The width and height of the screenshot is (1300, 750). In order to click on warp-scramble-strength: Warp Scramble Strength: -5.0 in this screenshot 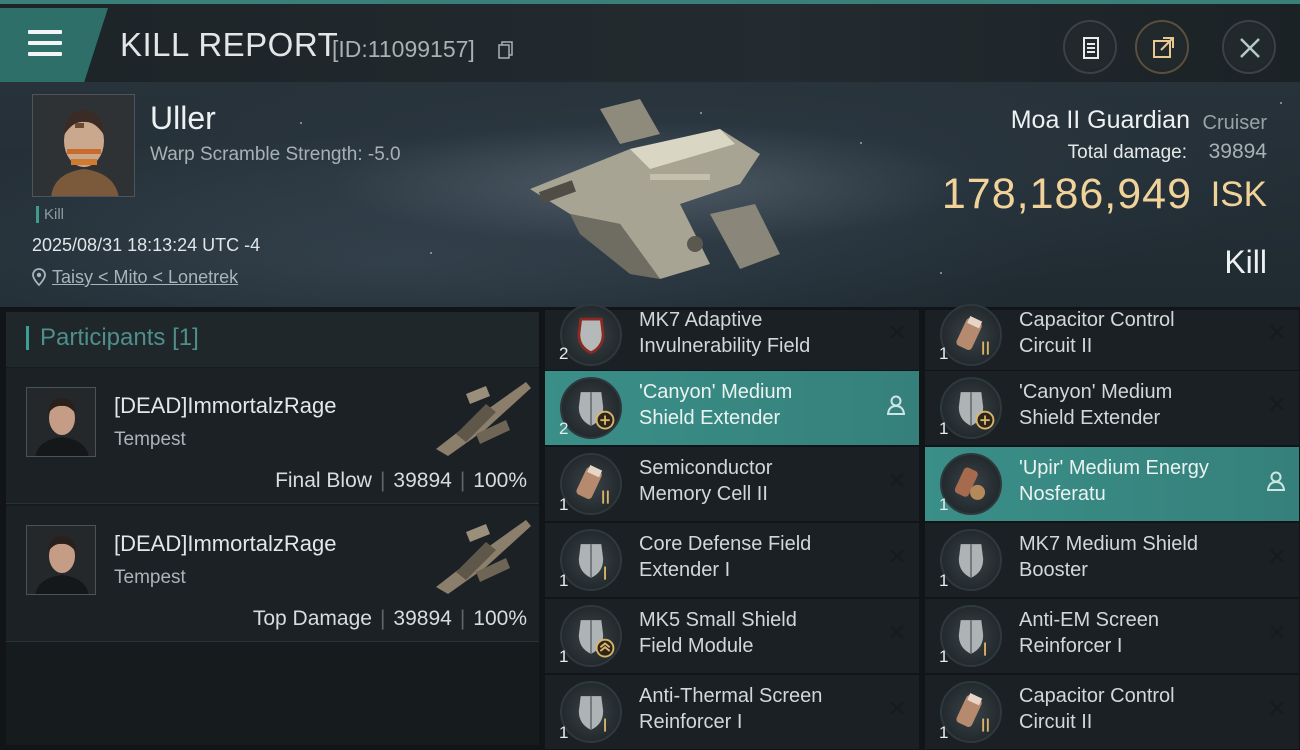, I will do `click(275, 154)`.